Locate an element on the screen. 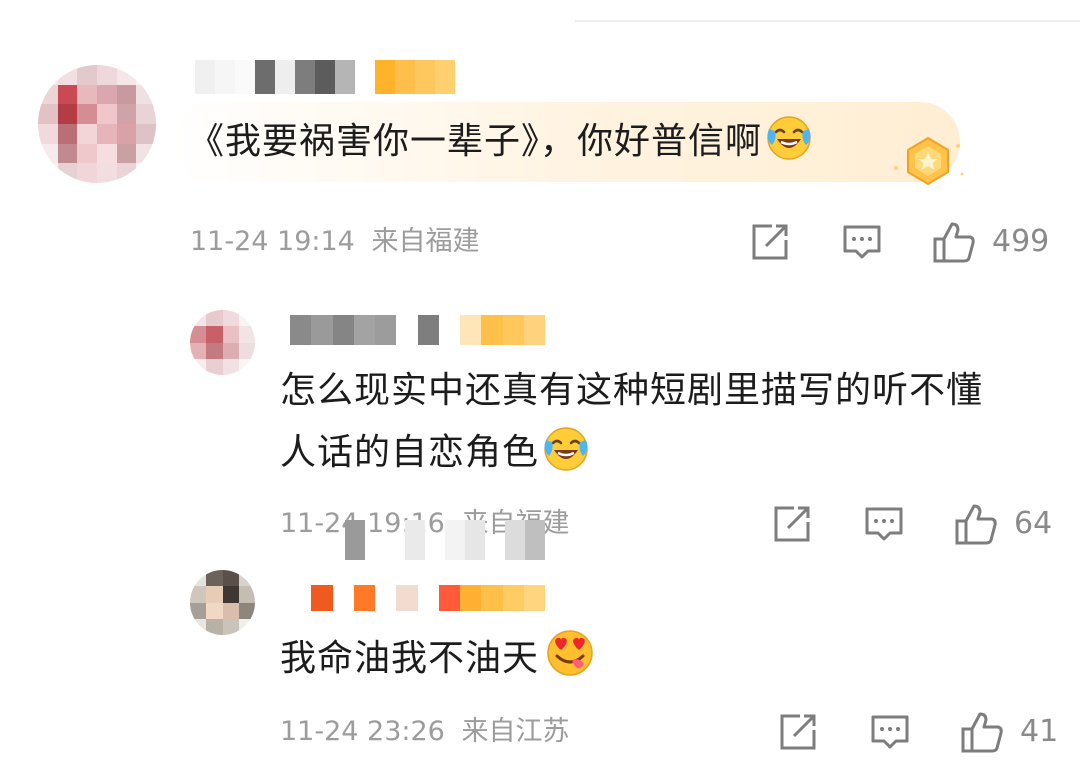 This screenshot has height=764, width=1080. comment-text: 怎么现实中还真有这种短剧里描写的听不懂 人话的自恋角色 is located at coordinates (631, 422).